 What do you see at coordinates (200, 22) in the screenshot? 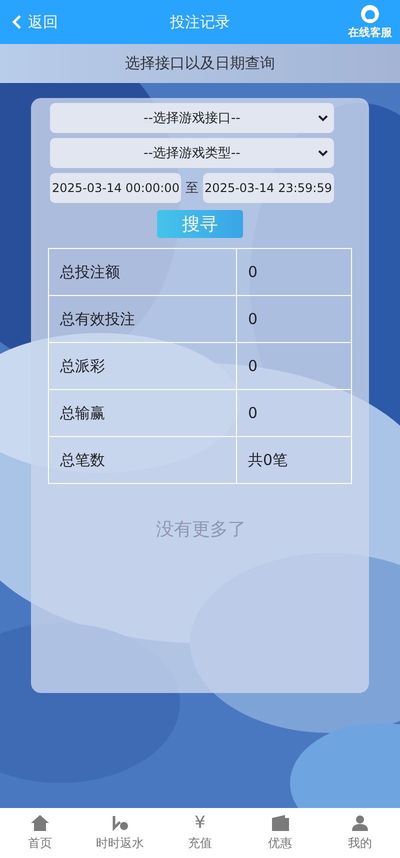
I see `page-title: 投注记录` at bounding box center [200, 22].